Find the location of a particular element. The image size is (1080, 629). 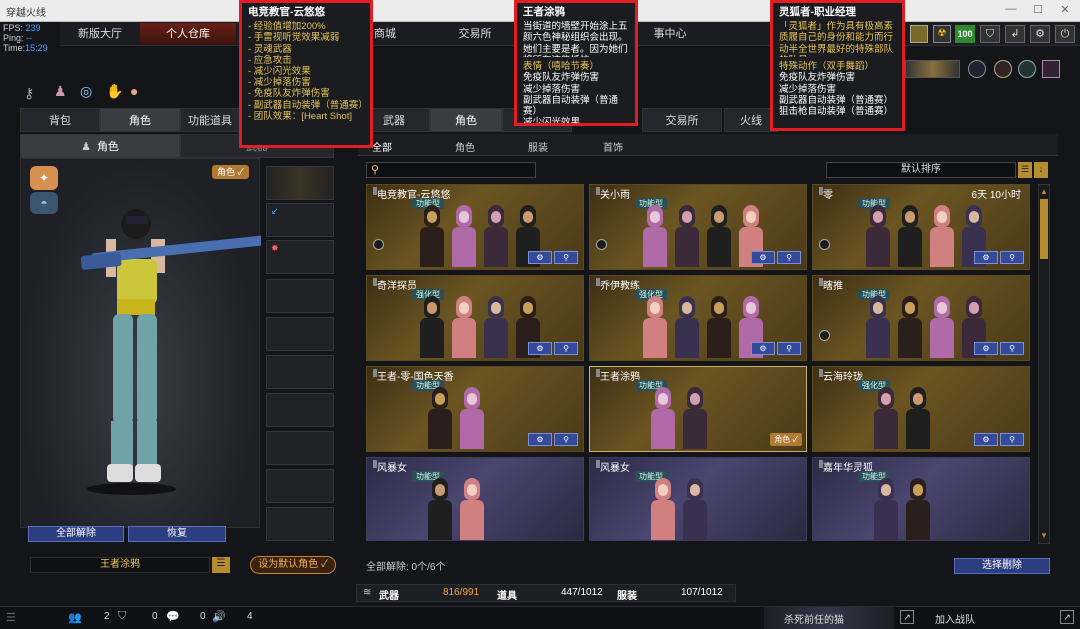

scroll-up-icon: ▲ is located at coordinates (1044, 192).